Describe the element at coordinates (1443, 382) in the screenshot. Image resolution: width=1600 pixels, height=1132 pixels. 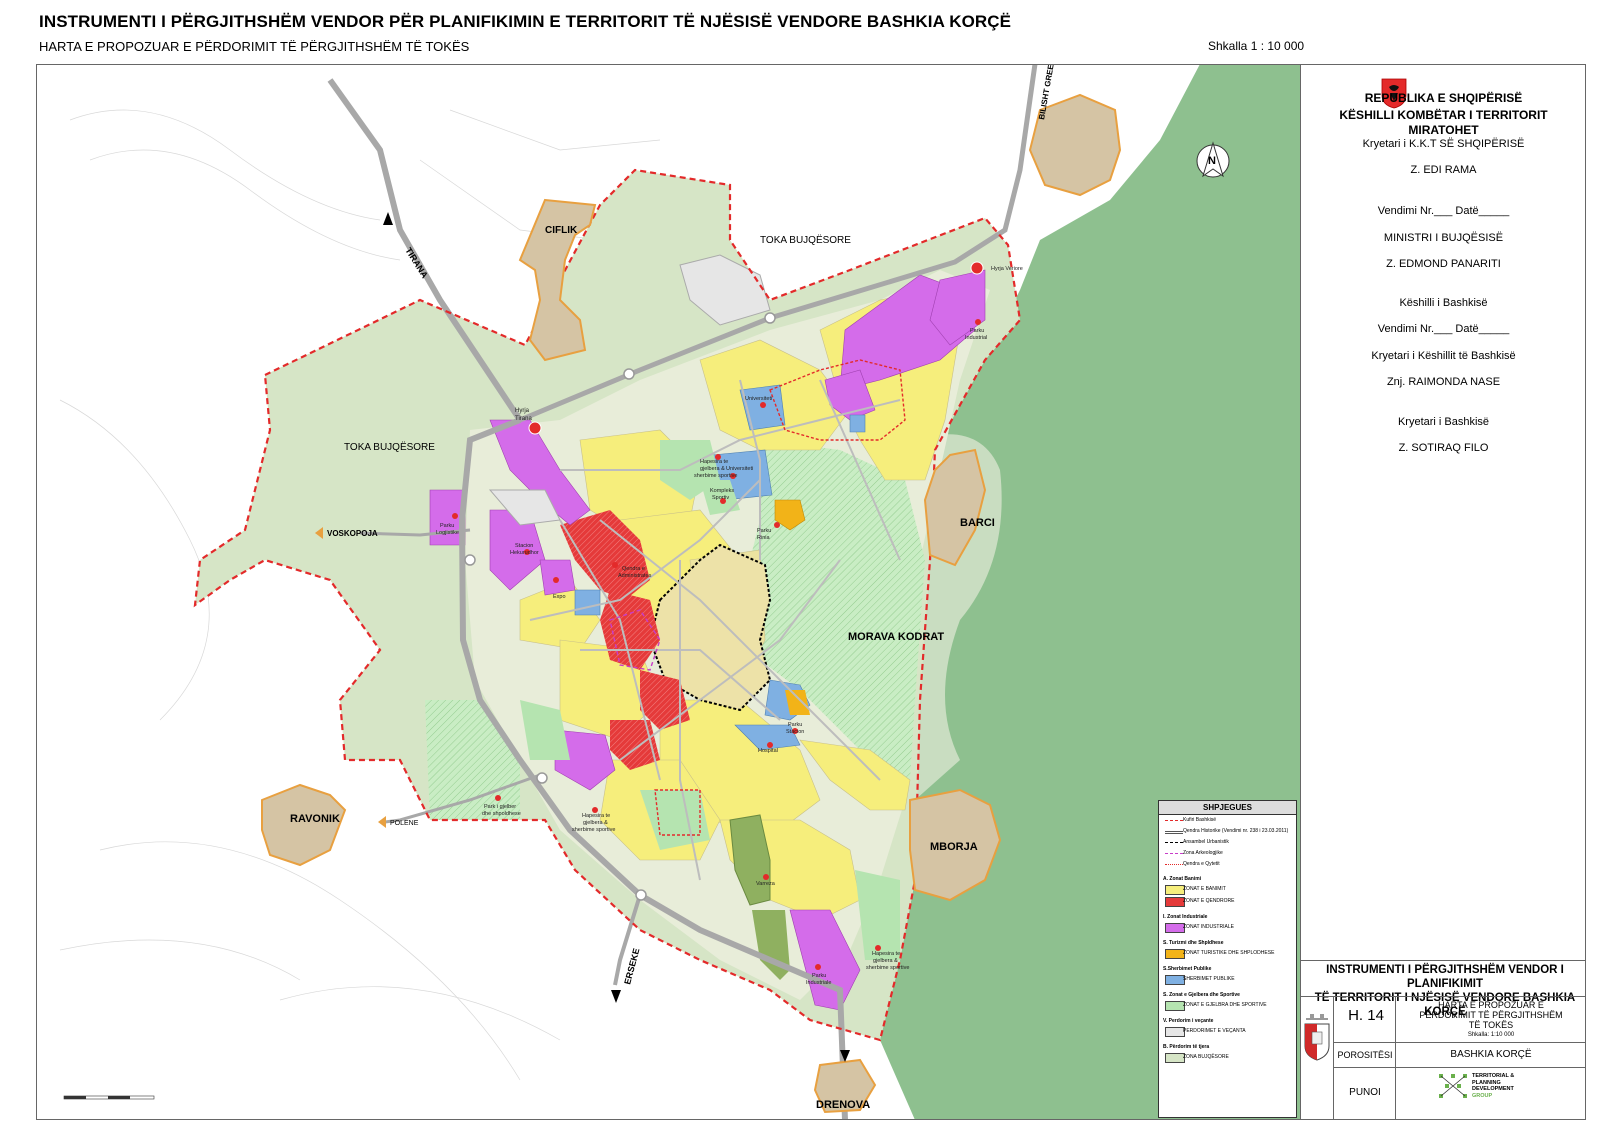
I see `sidebar-nase: Znj. RAIMONDA NASE` at that location.